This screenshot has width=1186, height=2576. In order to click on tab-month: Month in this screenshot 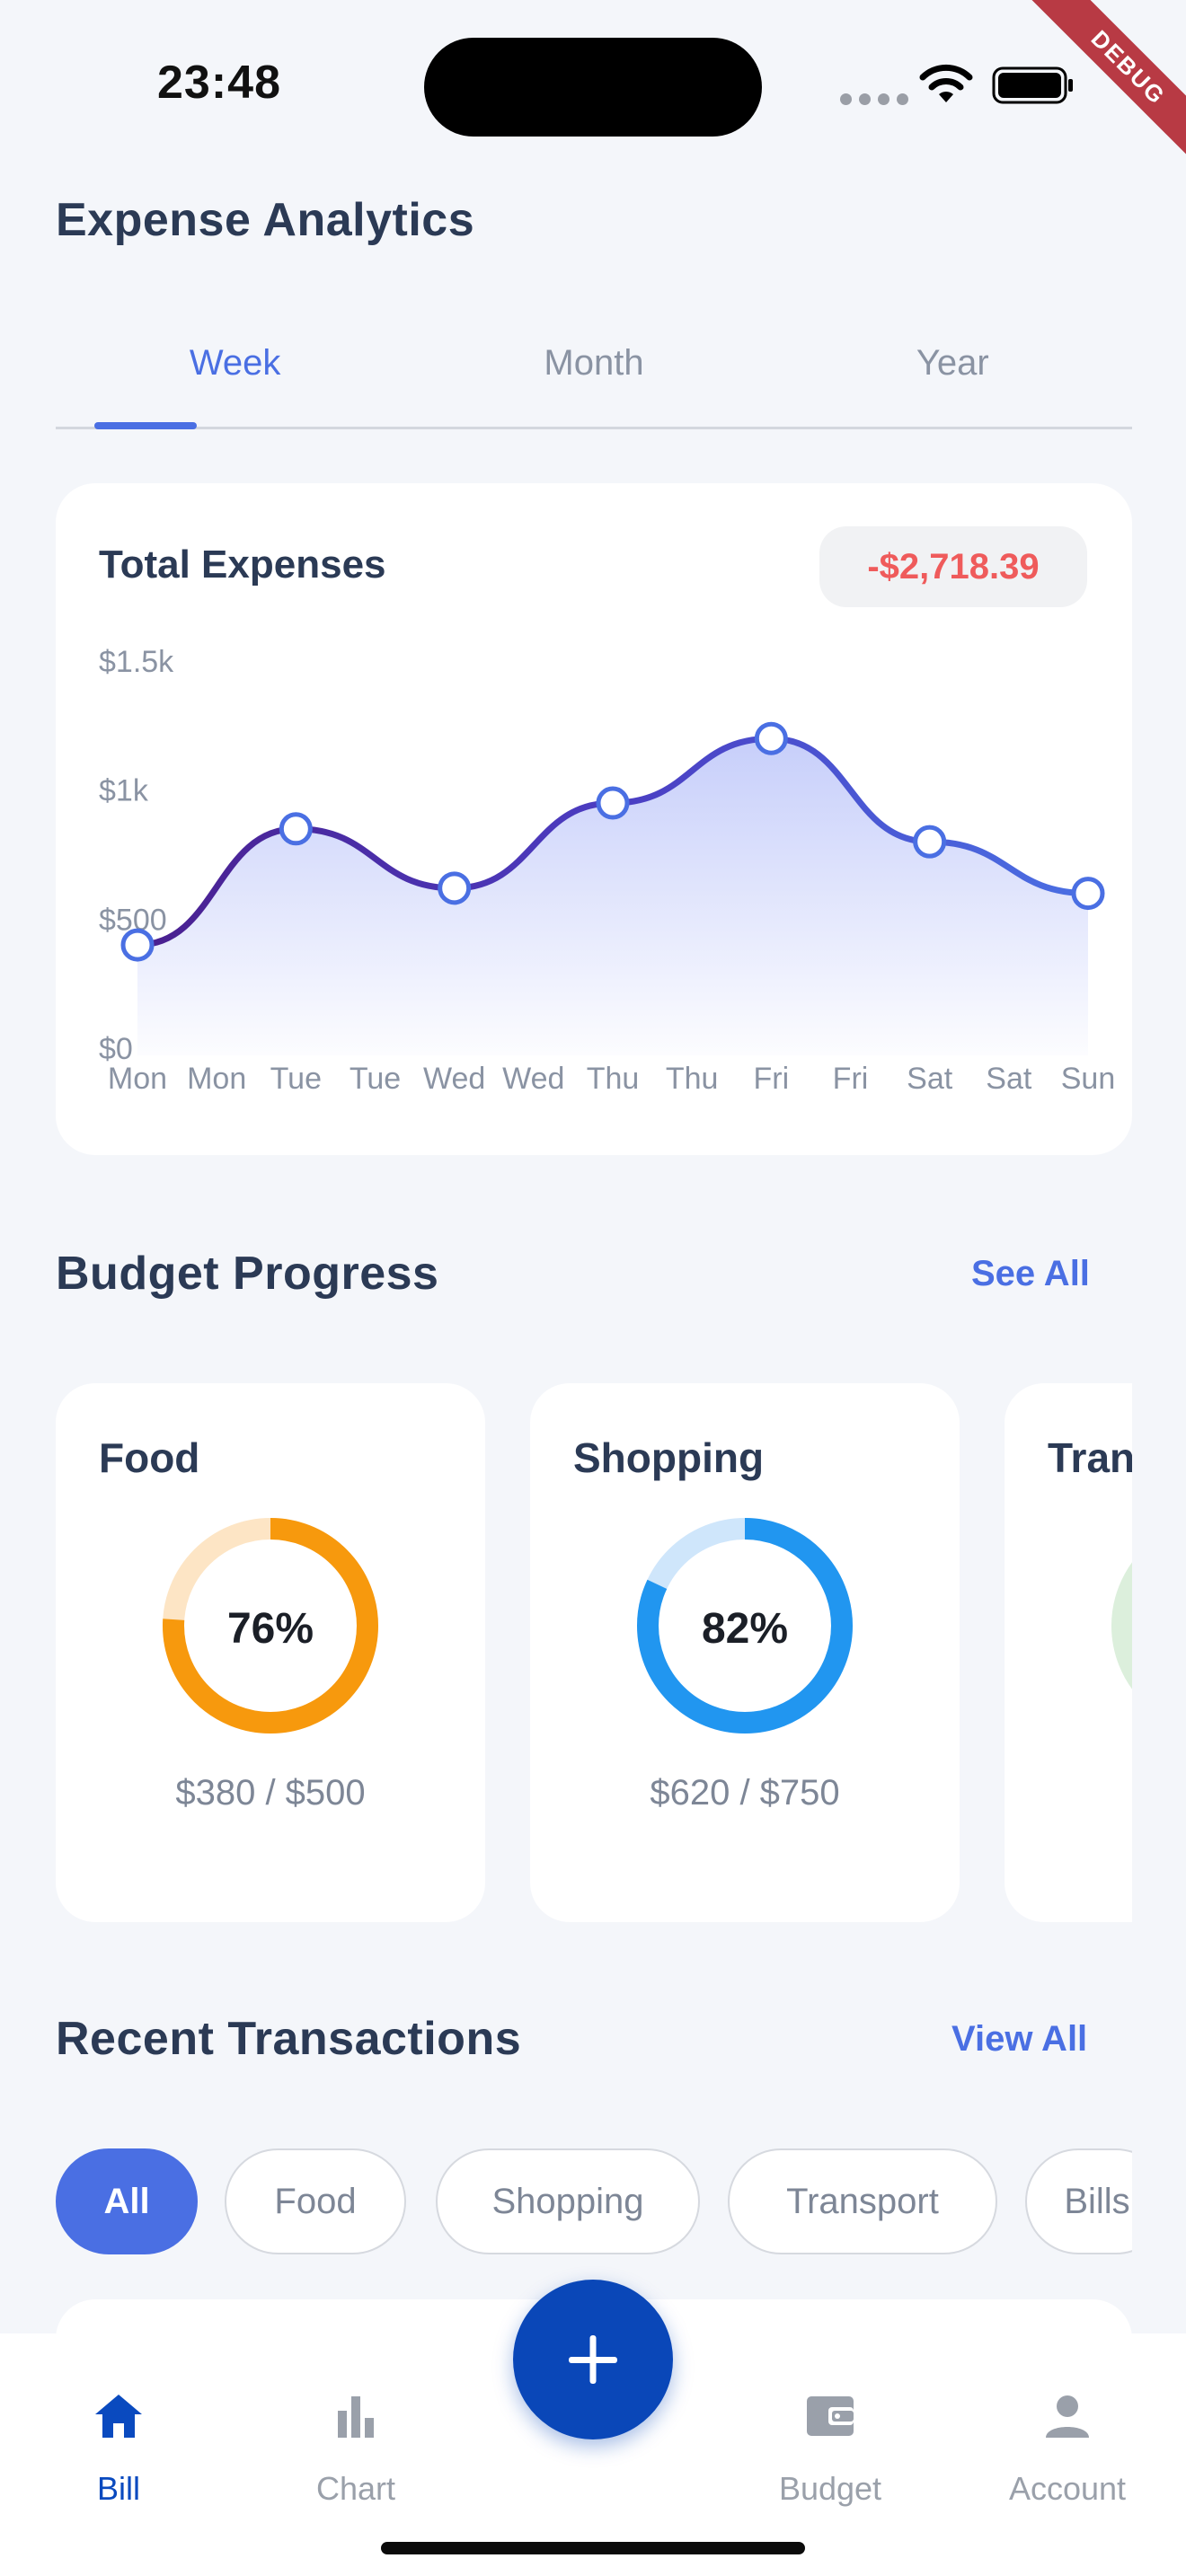, I will do `click(593, 375)`.